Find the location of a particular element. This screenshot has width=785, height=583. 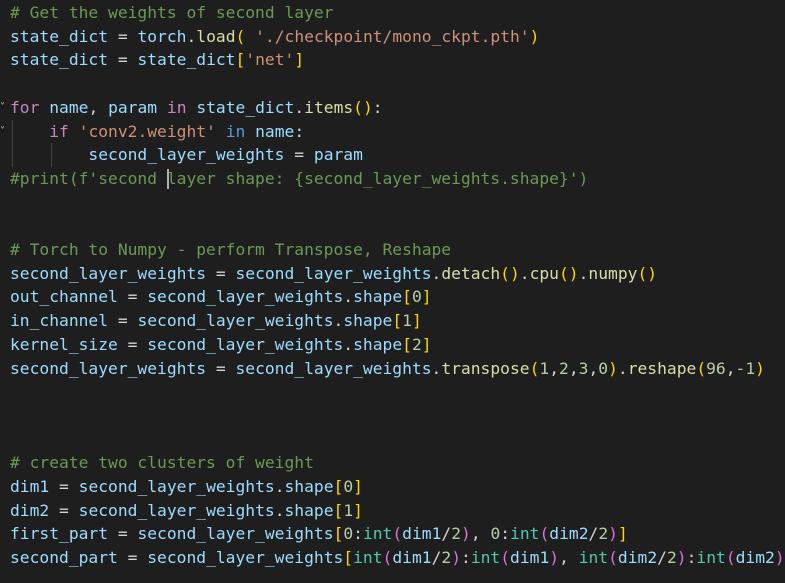

code-token: torch is located at coordinates (162, 36).